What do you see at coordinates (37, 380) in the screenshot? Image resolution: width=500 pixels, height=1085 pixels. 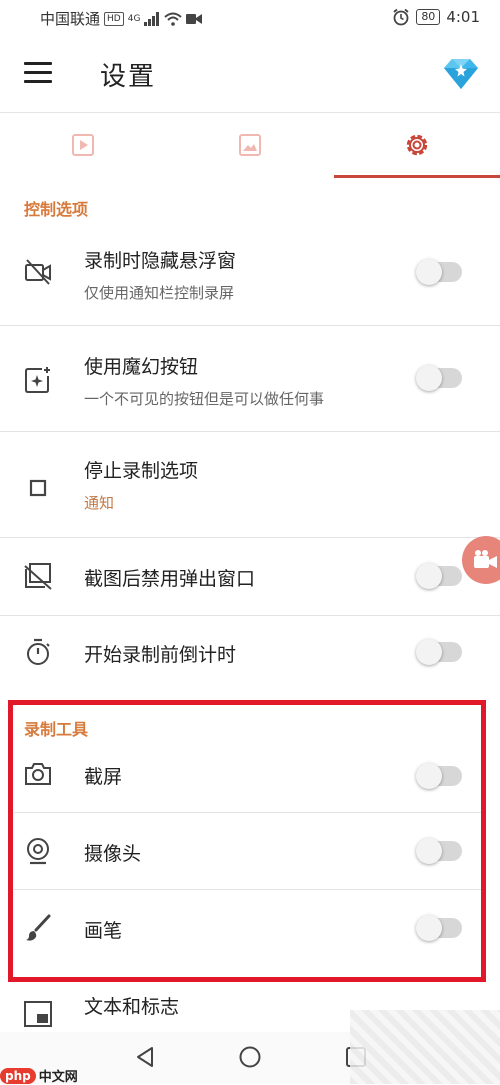 I see `magic-sparkle-icon` at bounding box center [37, 380].